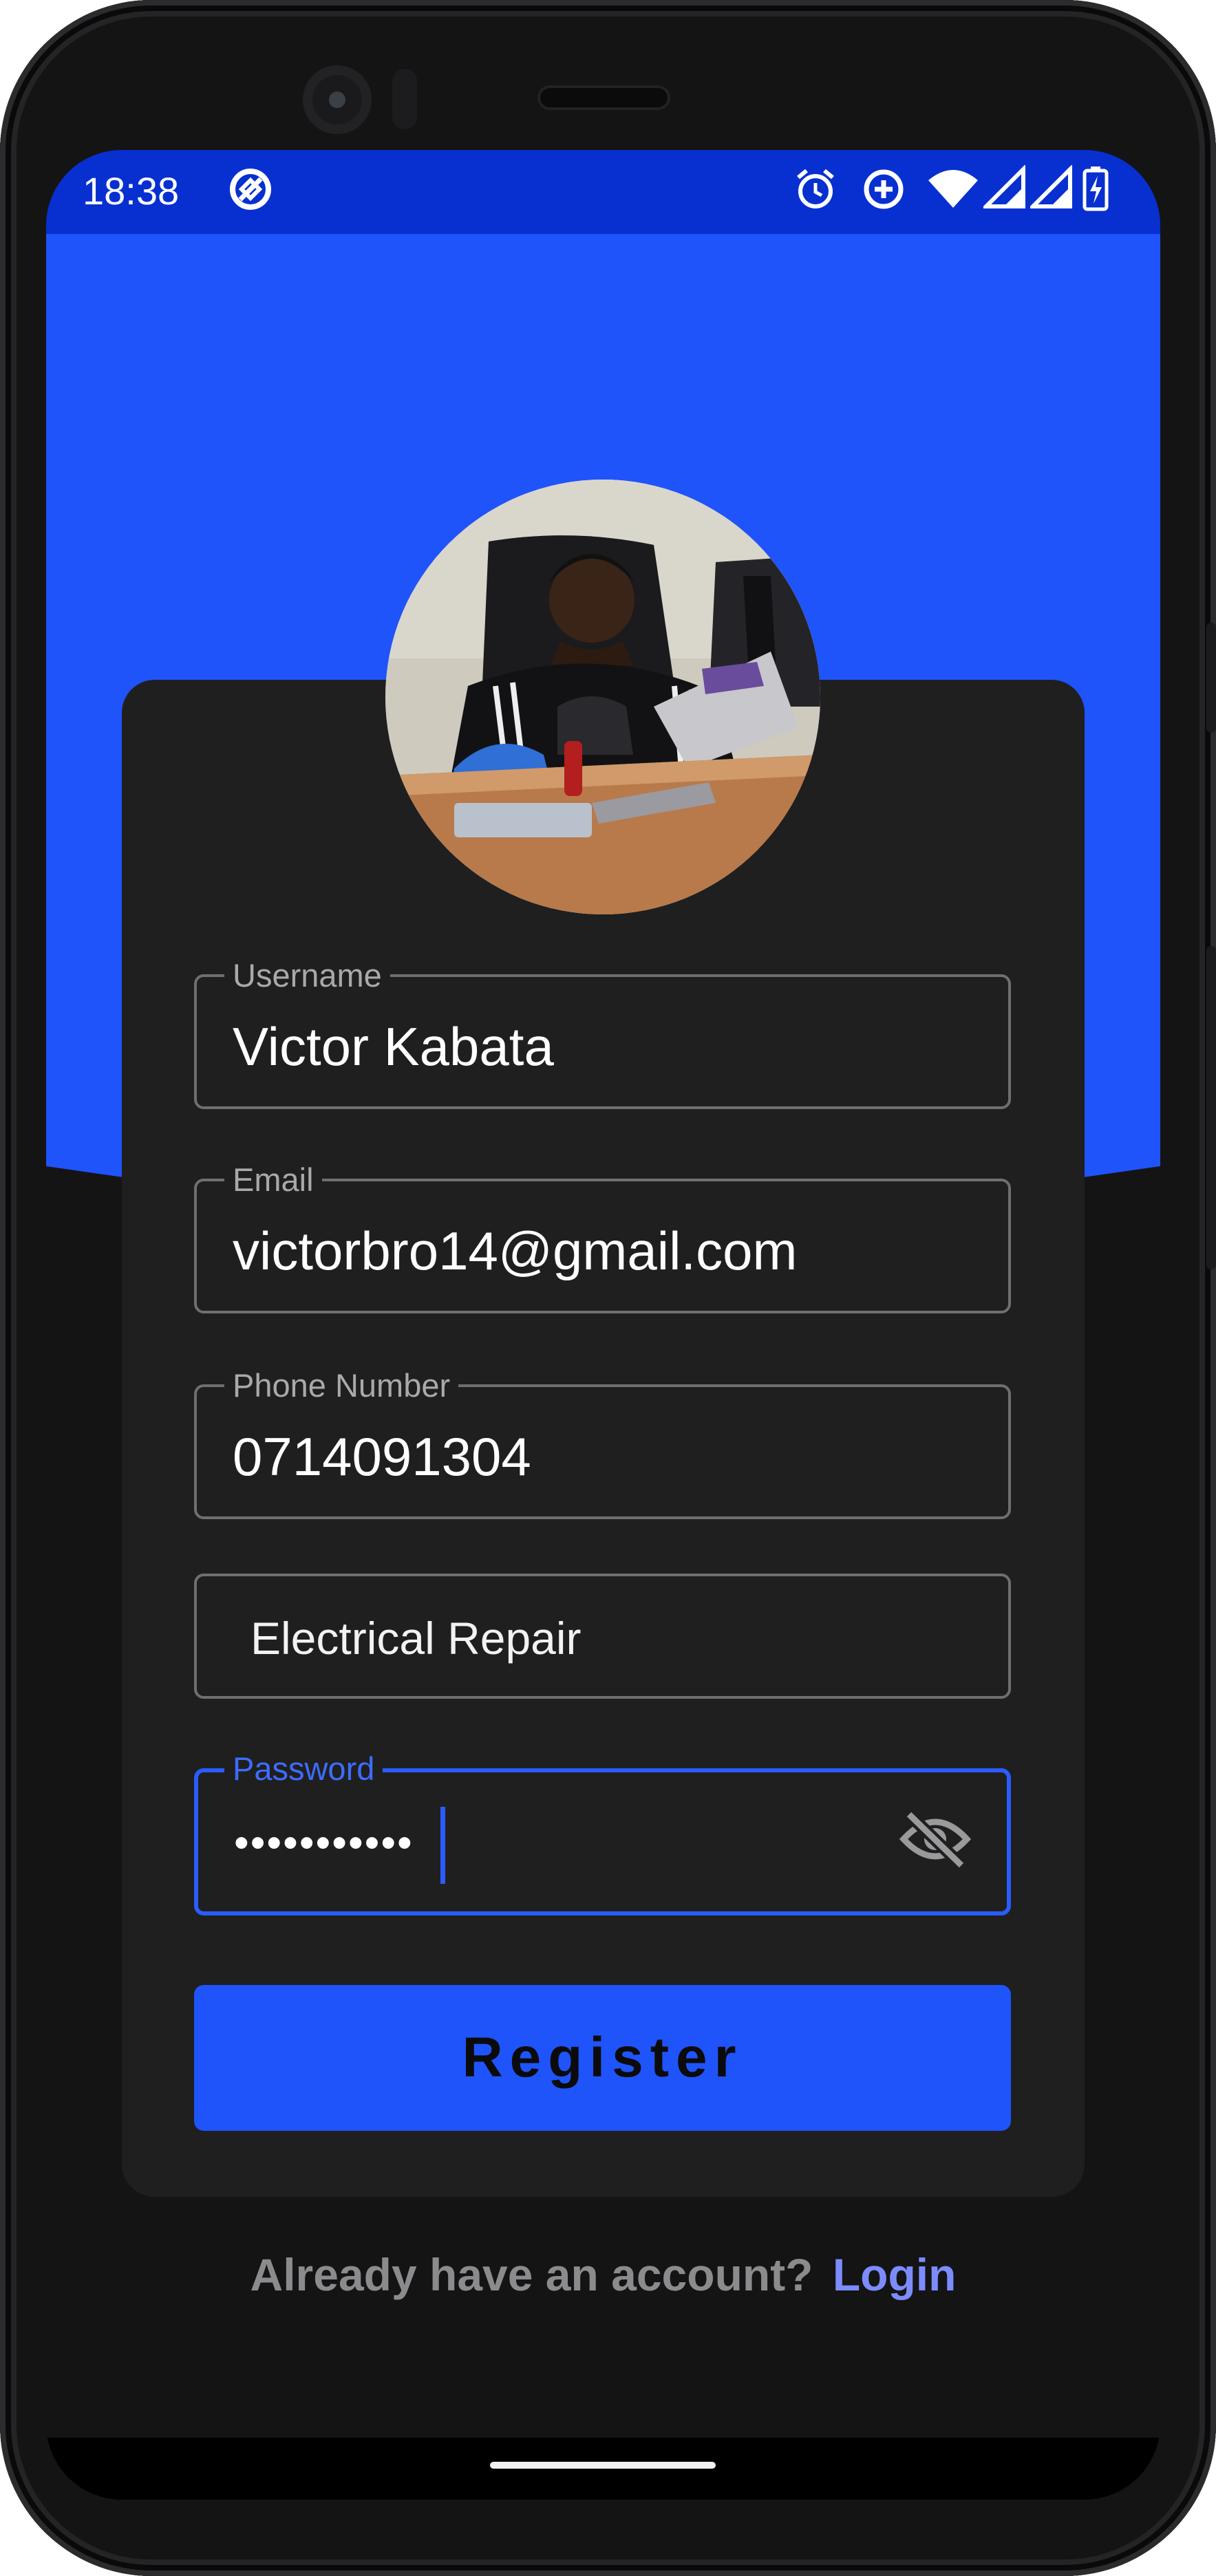 This screenshot has height=2576, width=1216. What do you see at coordinates (603, 2465) in the screenshot?
I see `home-indicator` at bounding box center [603, 2465].